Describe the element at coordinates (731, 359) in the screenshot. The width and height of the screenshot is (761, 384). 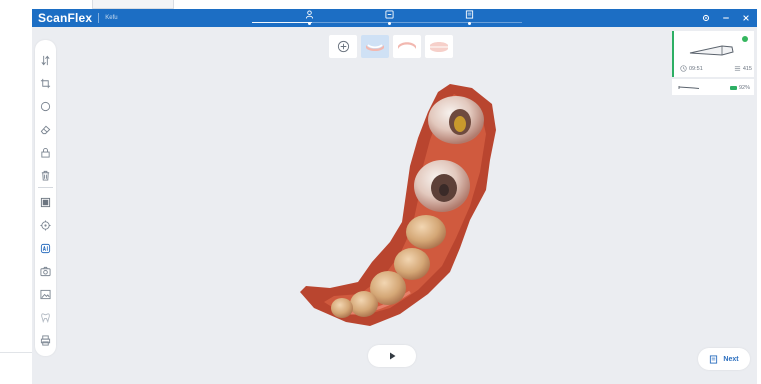
I see `next-label: Next` at that location.